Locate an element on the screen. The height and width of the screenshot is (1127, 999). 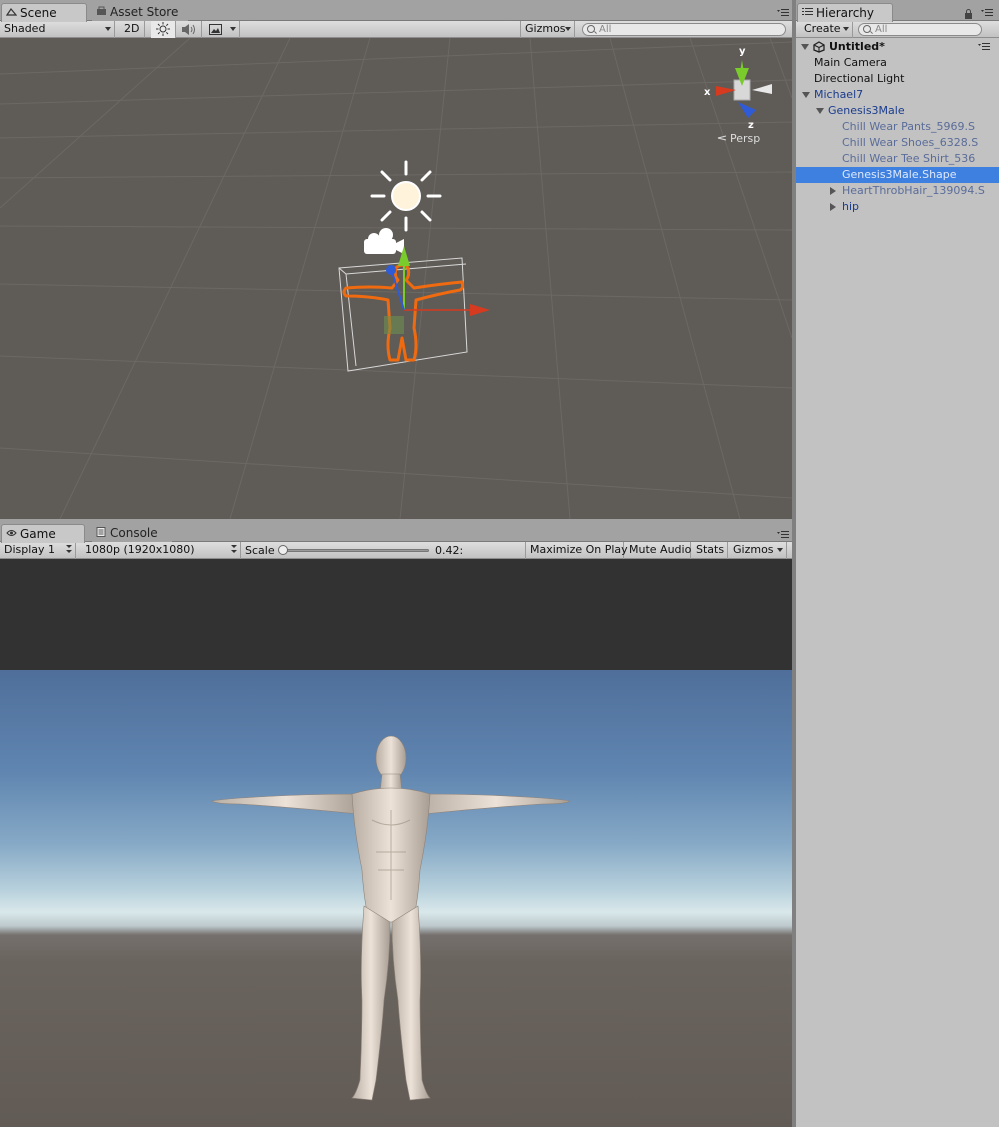
scene-toolbar: Shaded 2D Gizmos All is located at coordinates (396, 29).